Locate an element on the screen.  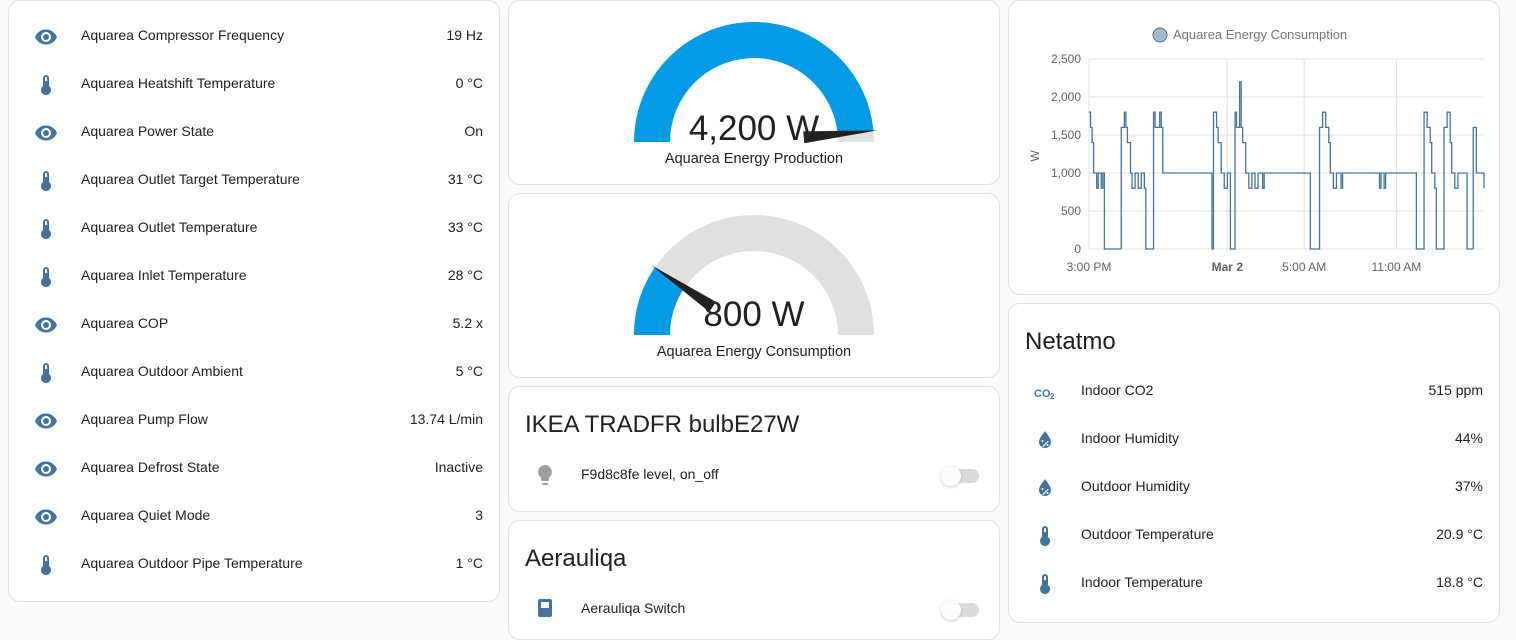
card-title: Netatmo is located at coordinates (1070, 341).